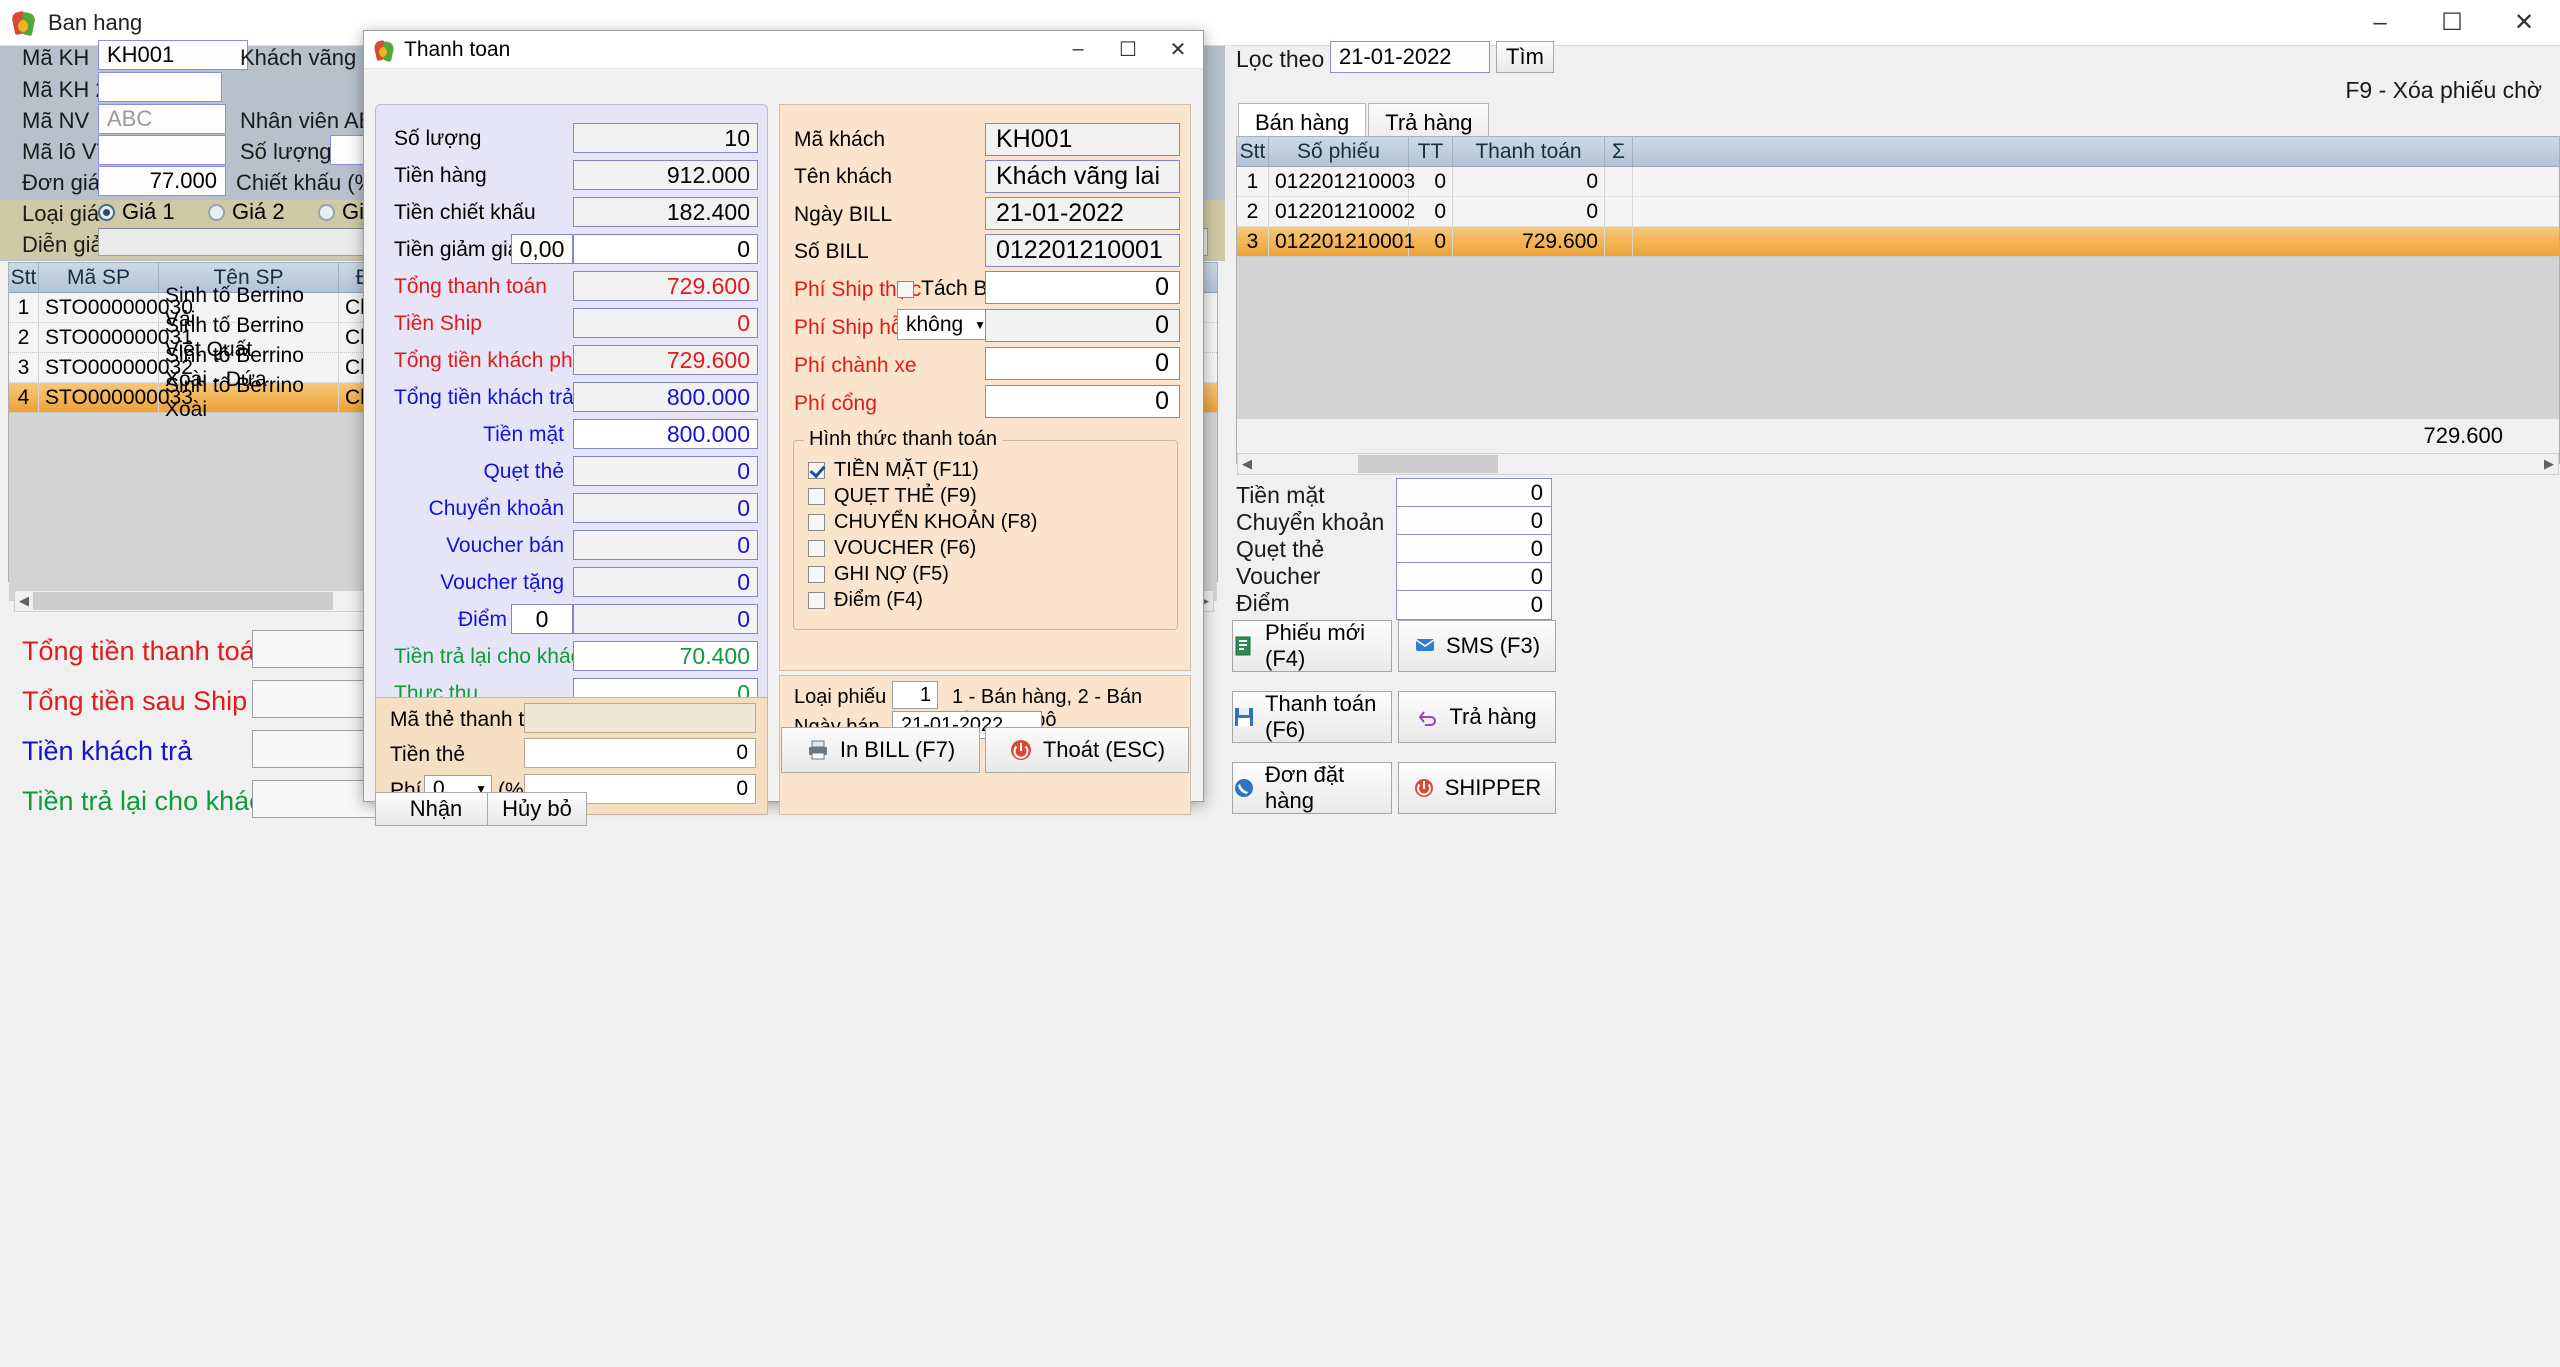 This screenshot has height=1367, width=2560. Describe the element at coordinates (1342, 241) in the screenshot. I see `cell-so-phieu: 012201210001` at that location.